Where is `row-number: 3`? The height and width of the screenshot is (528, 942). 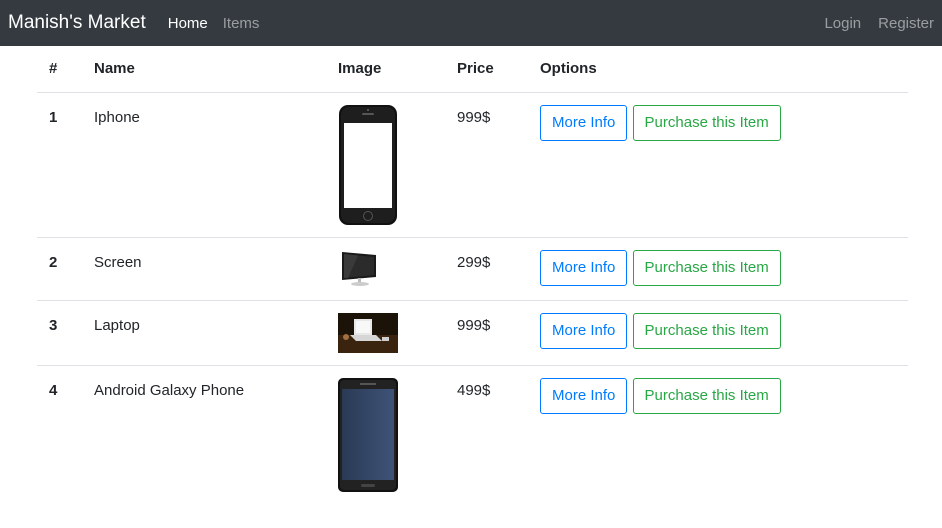
row-number: 3 is located at coordinates (59, 332).